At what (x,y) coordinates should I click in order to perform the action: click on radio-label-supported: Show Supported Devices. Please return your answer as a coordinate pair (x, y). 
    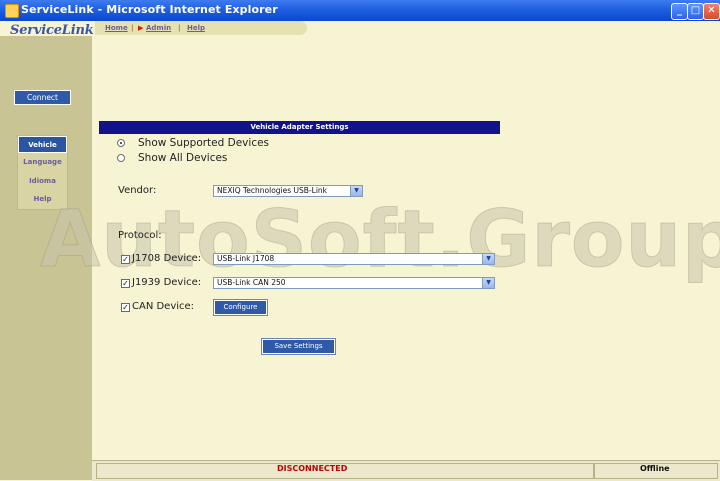
    Looking at the image, I should click on (204, 143).